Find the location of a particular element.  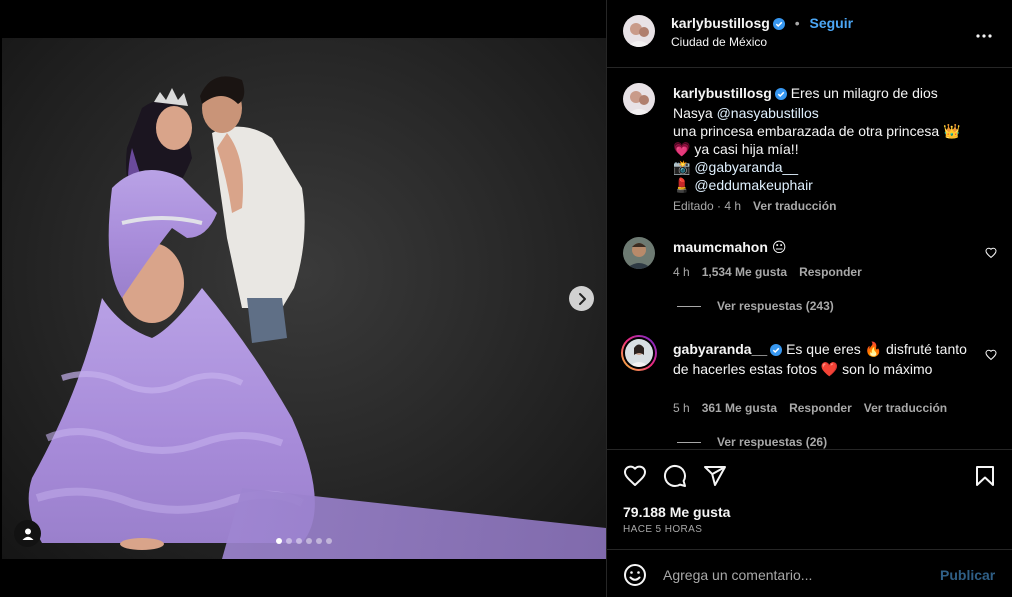

comment-username: maumcmahon is located at coordinates (720, 247).